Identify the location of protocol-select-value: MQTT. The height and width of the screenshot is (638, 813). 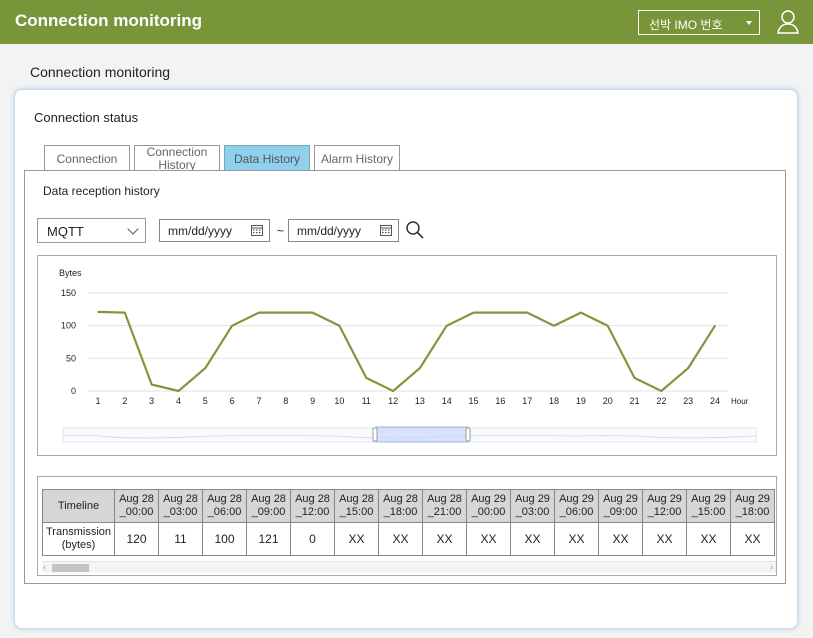
(65, 231).